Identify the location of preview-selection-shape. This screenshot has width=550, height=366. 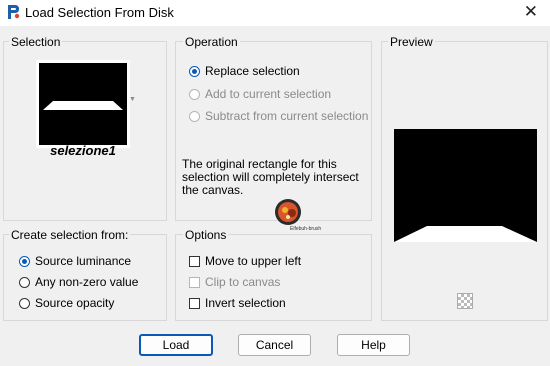
(465, 234).